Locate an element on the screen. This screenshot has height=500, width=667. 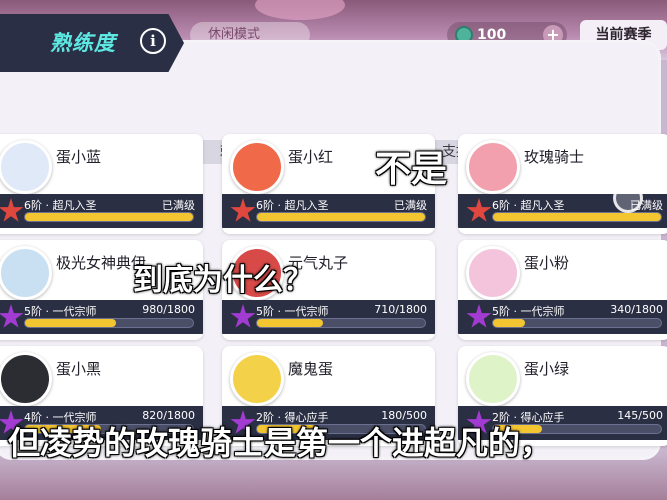
subtitle-line-3: 但凌势的玫瑰骑士是第一个进超凡的， is located at coordinates (280, 443).